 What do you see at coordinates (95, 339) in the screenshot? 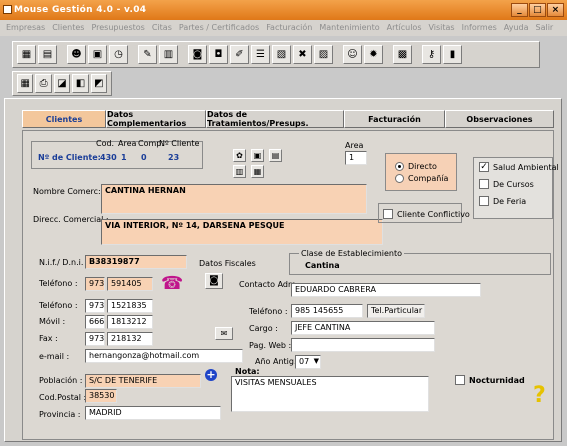
I see `fax-prefix: 973` at bounding box center [95, 339].